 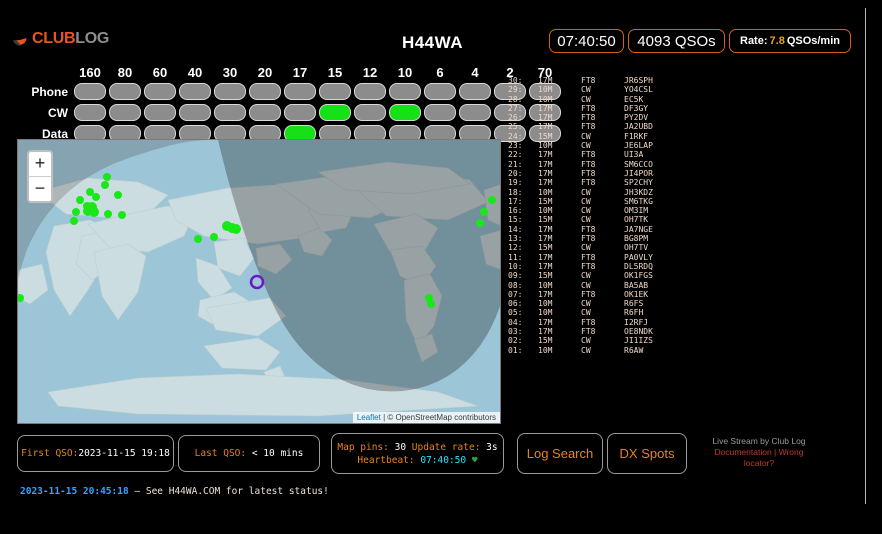 What do you see at coordinates (608, 238) in the screenshot?
I see `qso-log-row: 13: 17M FT8 BG8PM` at bounding box center [608, 238].